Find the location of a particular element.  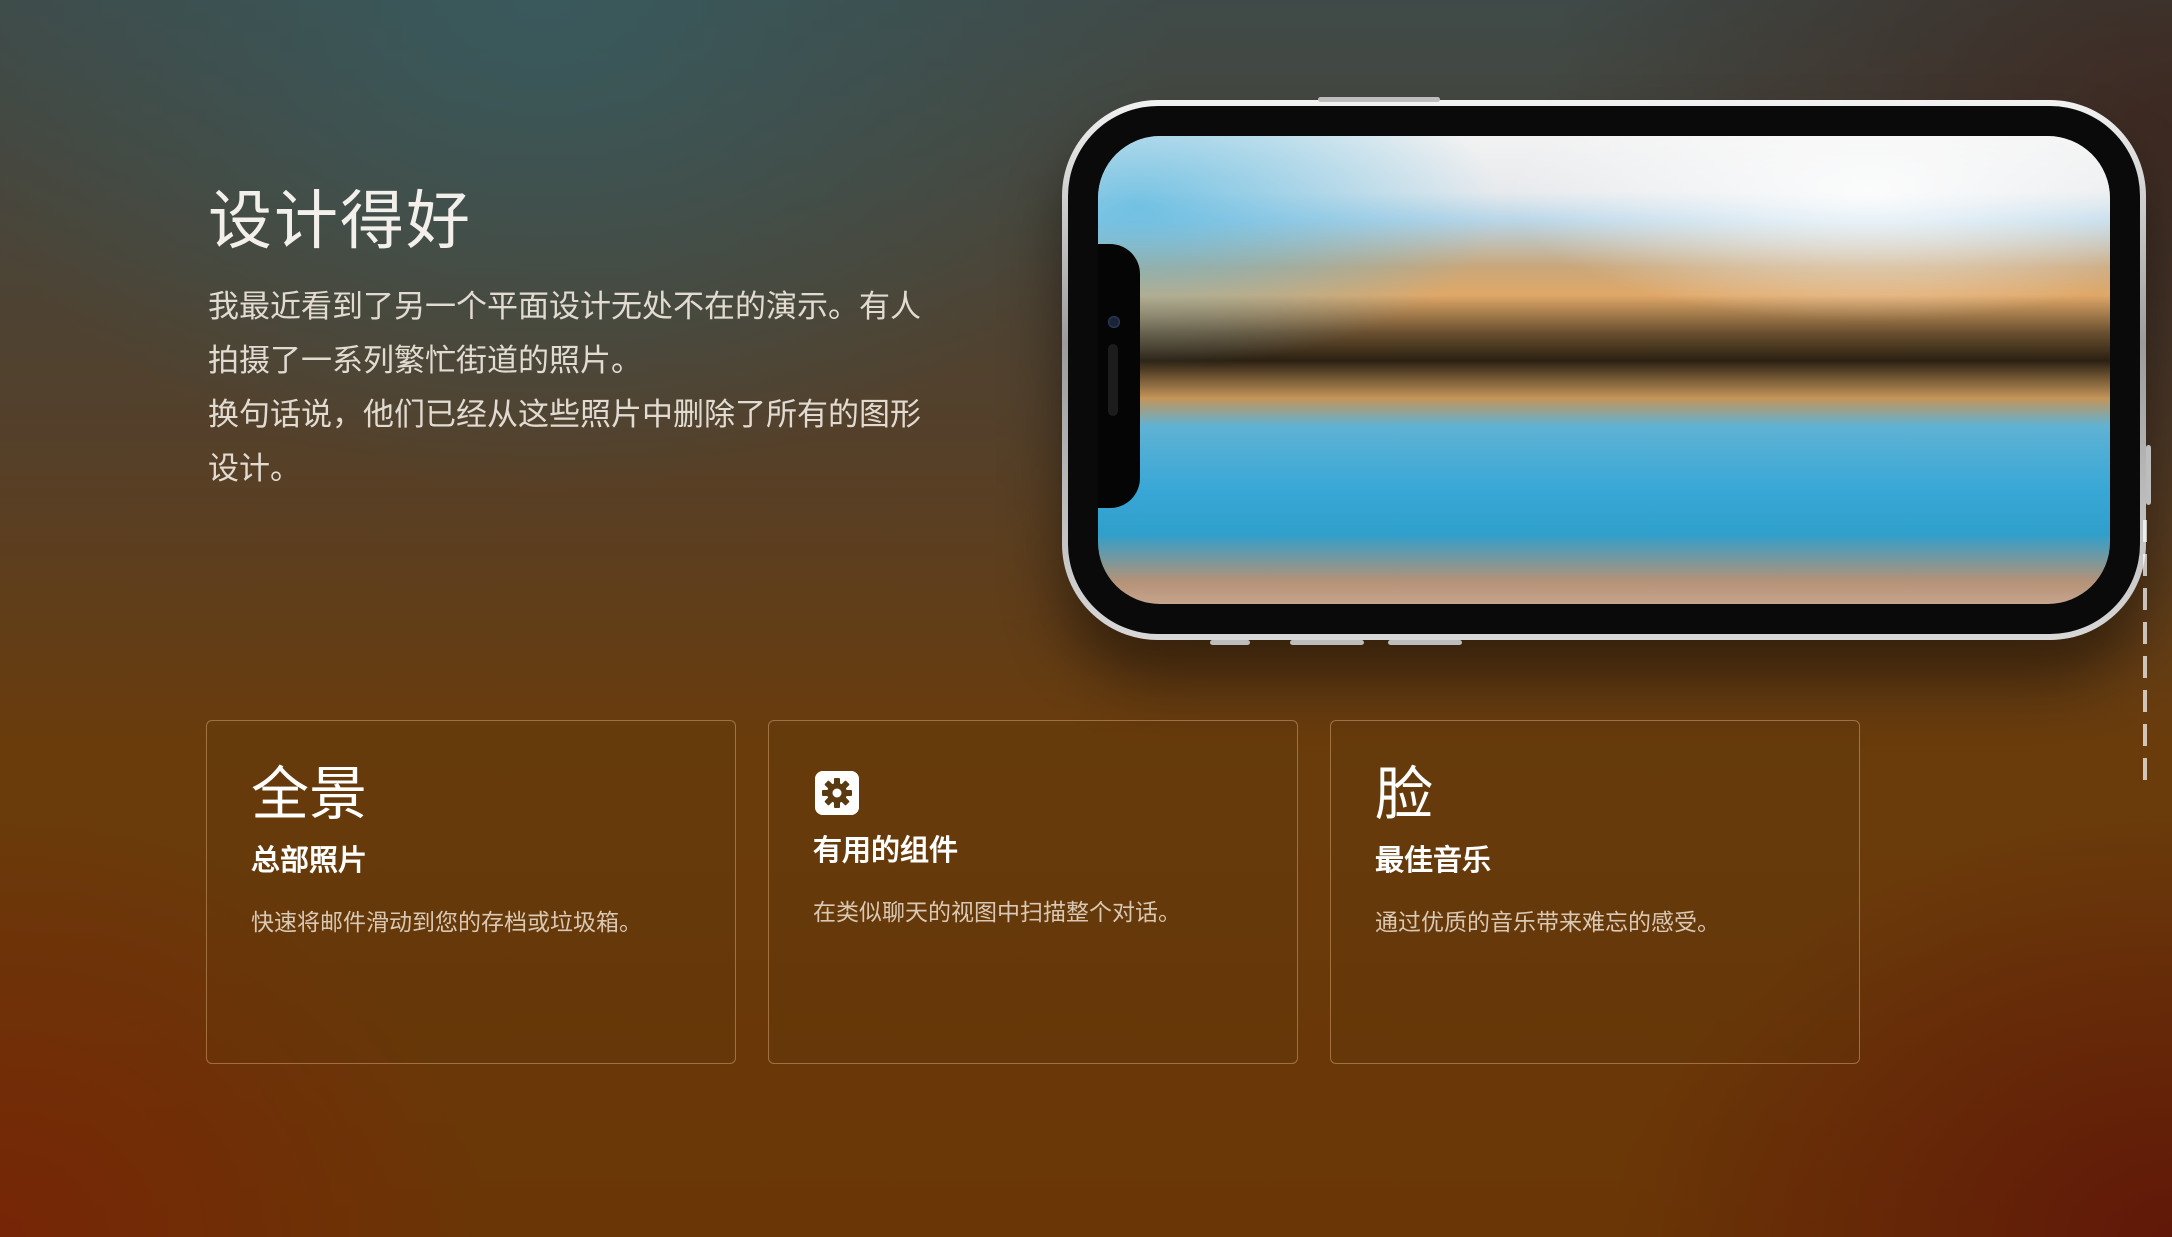

scroll-indicator is located at coordinates (2145, 654).